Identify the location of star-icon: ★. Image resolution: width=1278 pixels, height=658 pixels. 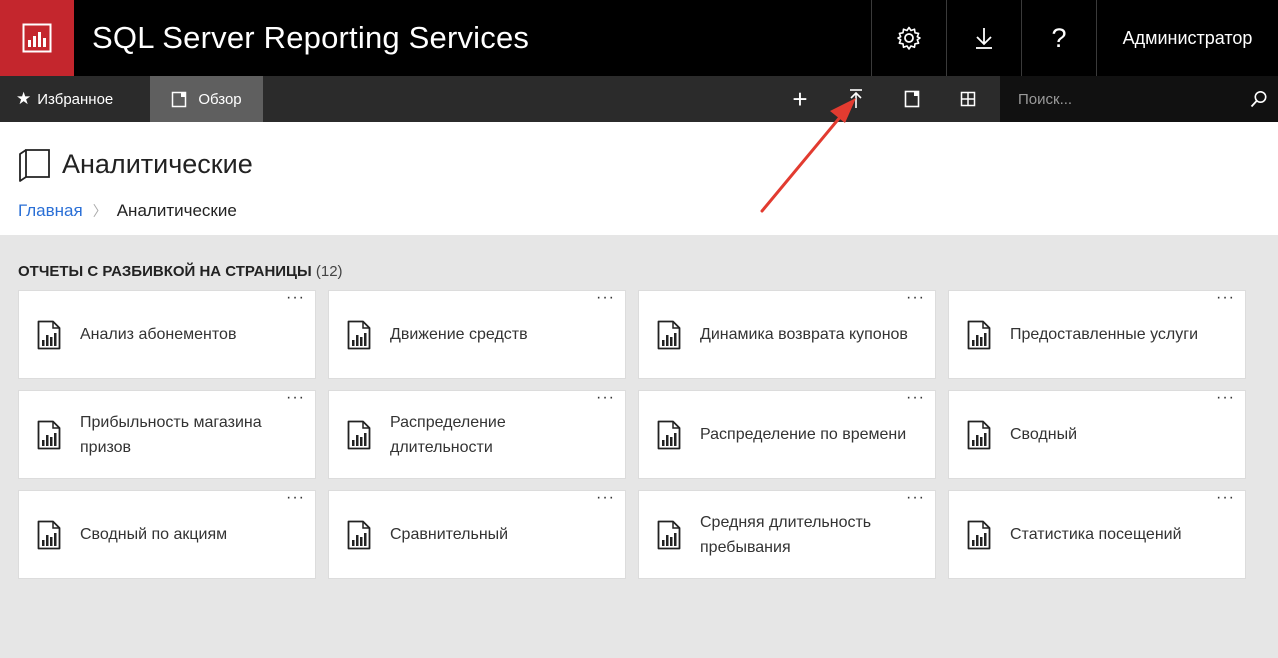
(24, 98).